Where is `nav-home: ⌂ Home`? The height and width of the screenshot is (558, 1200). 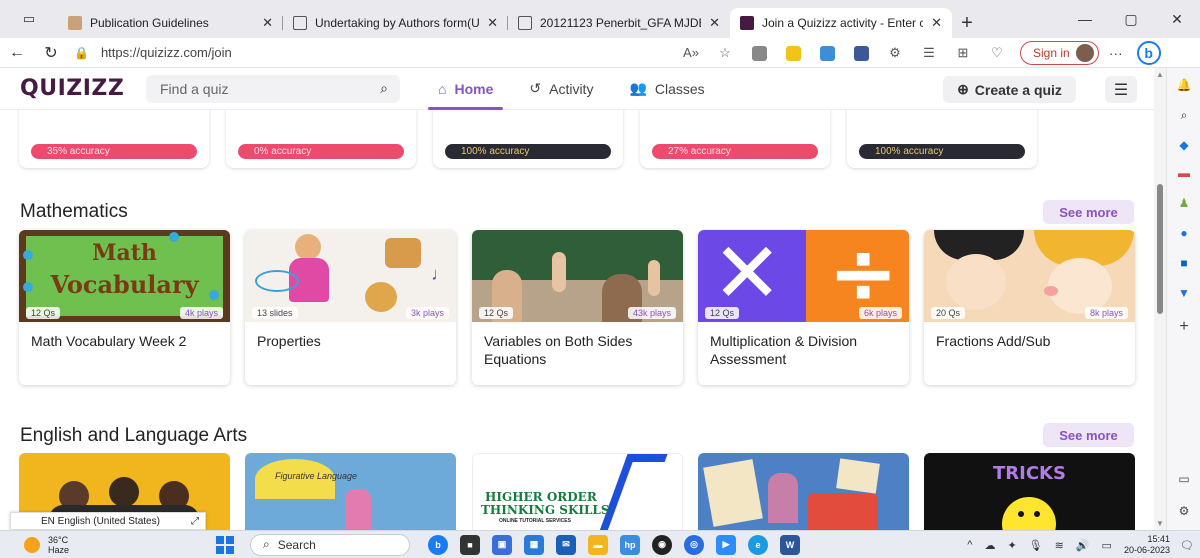
nav-home: ⌂ Home is located at coordinates (465, 89).